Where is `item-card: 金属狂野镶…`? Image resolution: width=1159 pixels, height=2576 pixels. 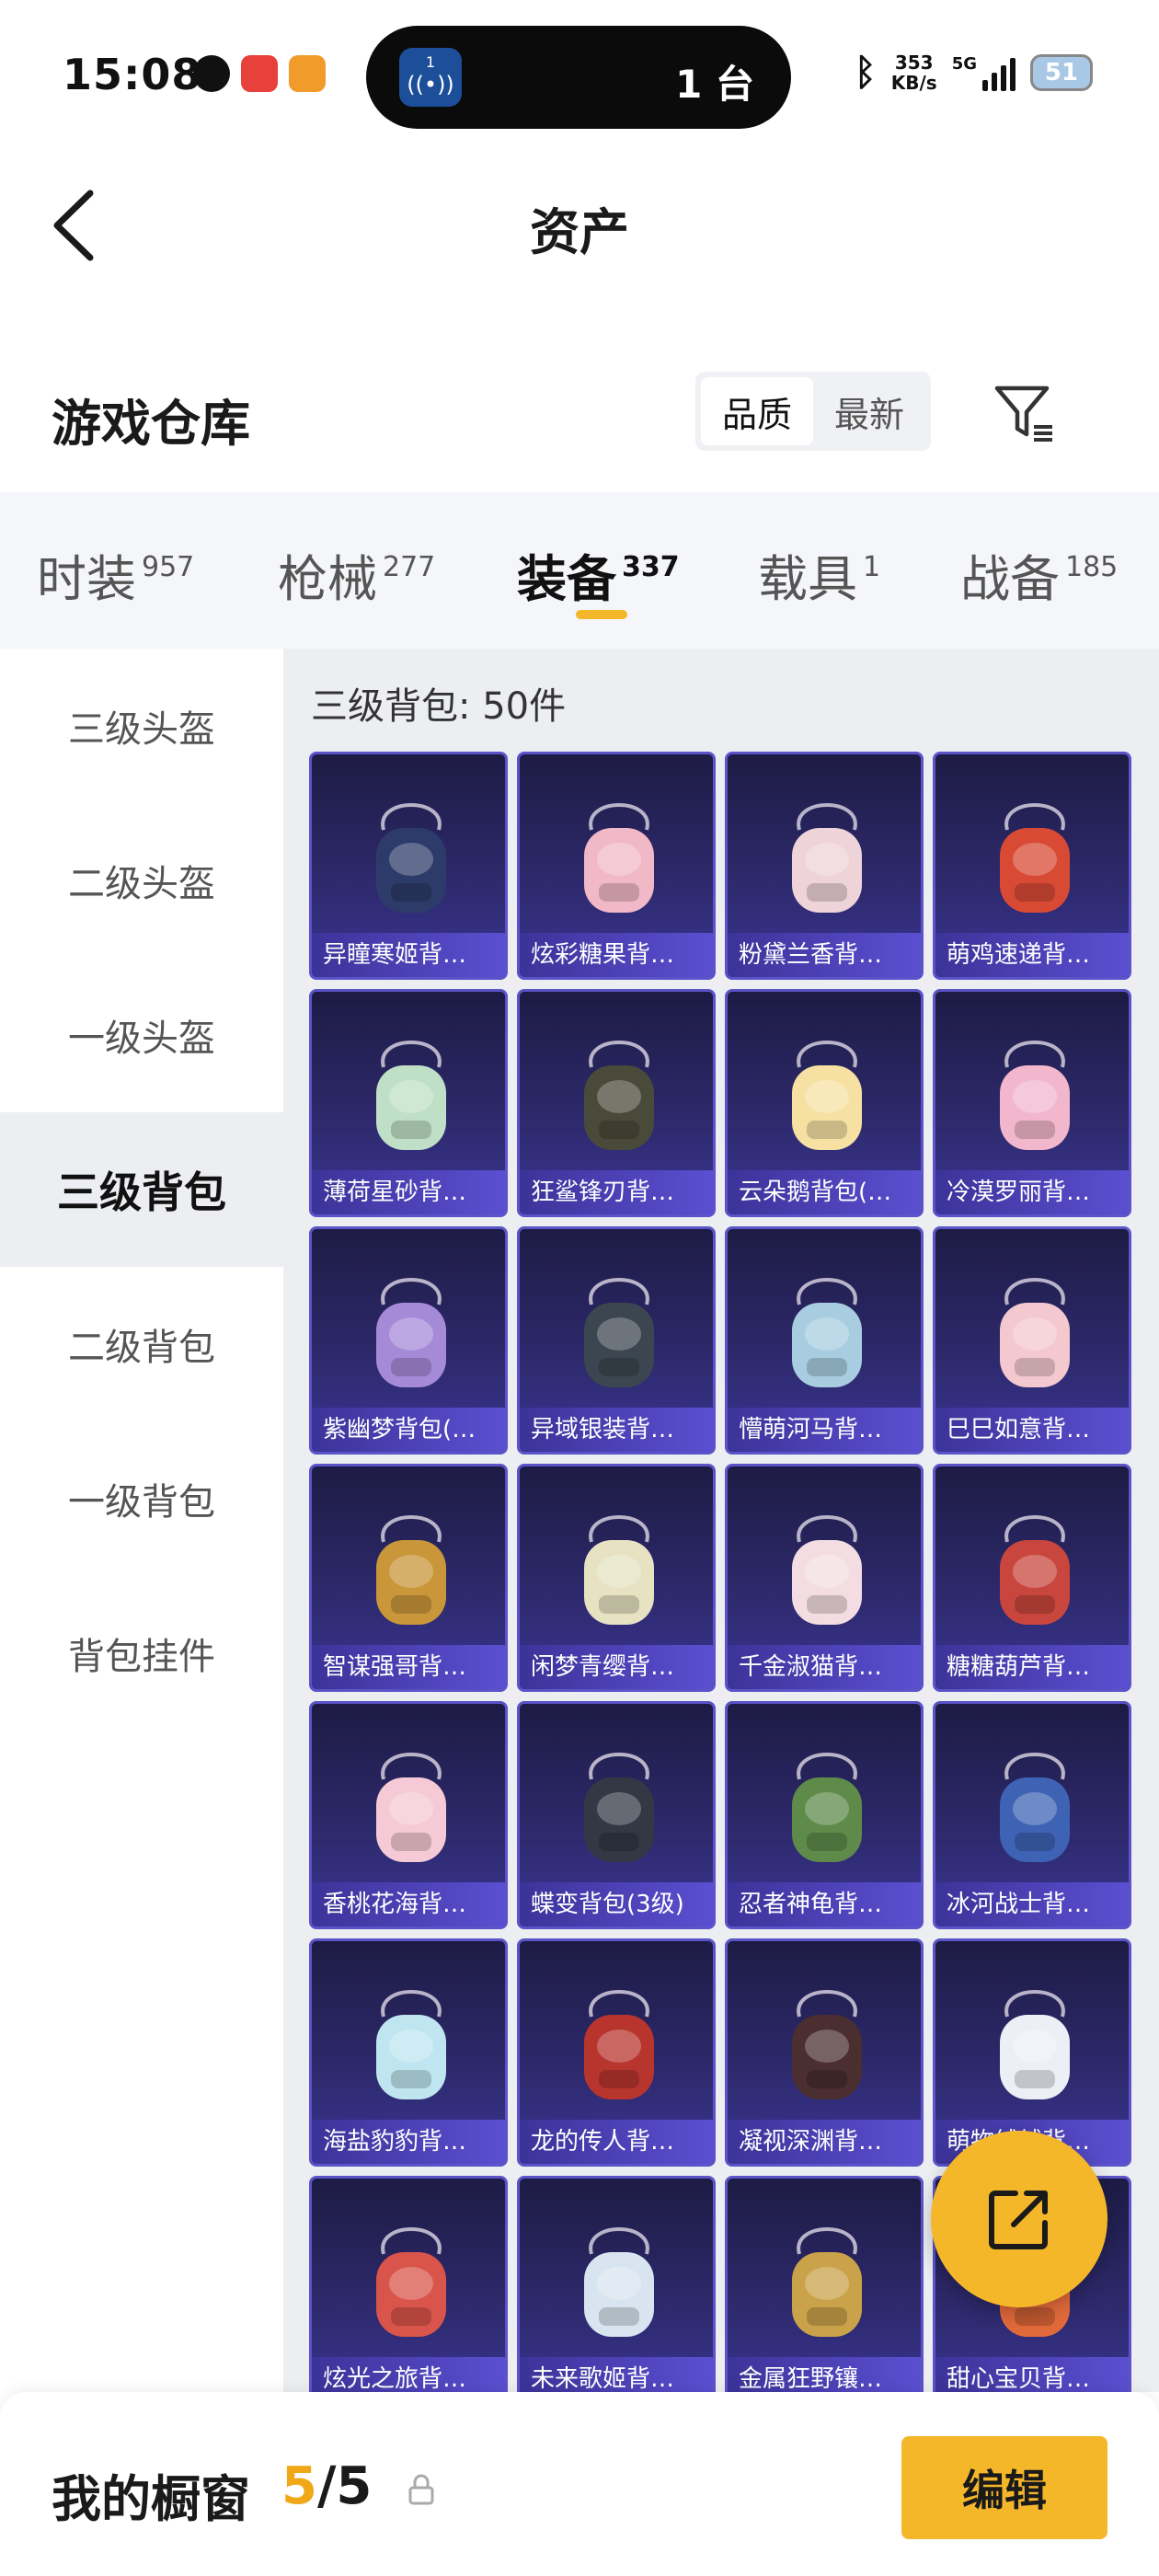 item-card: 金属狂野镶… is located at coordinates (824, 2284).